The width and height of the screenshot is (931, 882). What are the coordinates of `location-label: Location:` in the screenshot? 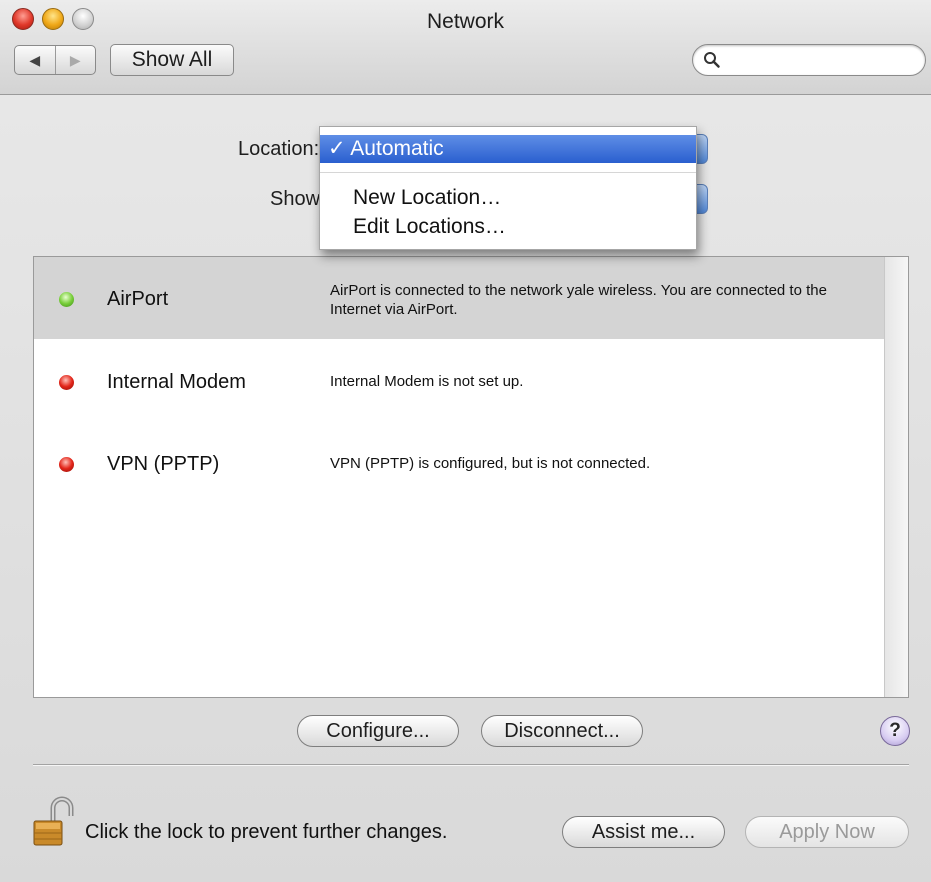 It's located at (279, 149).